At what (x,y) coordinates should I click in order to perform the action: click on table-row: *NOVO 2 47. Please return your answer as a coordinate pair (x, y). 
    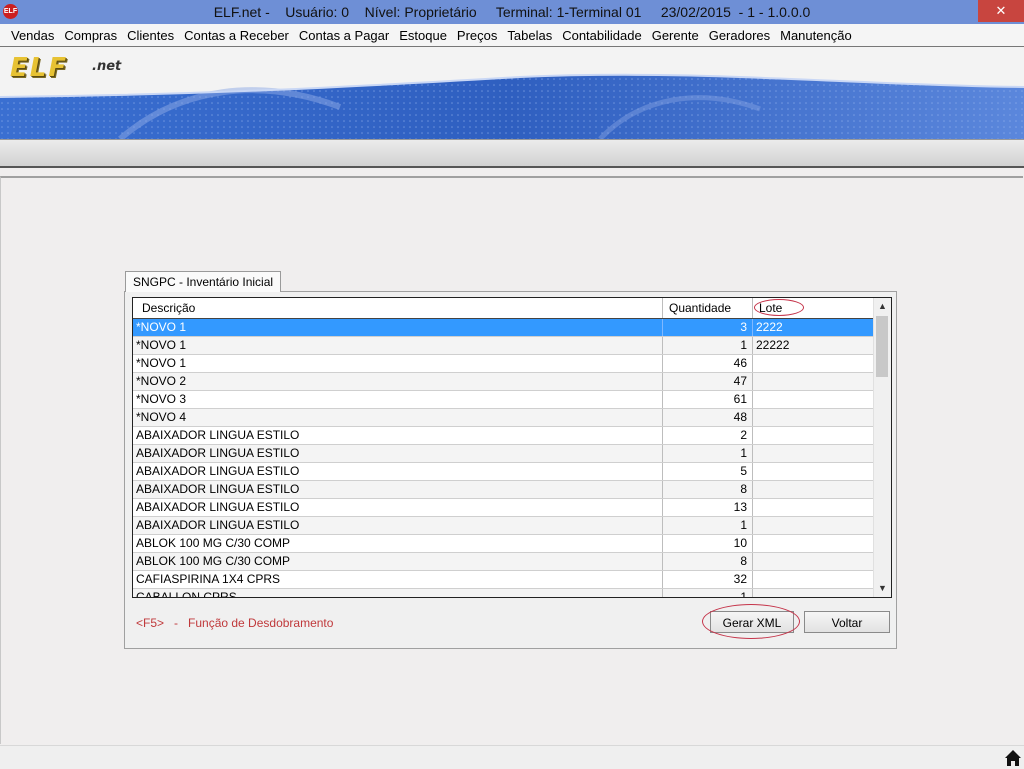
    Looking at the image, I should click on (503, 382).